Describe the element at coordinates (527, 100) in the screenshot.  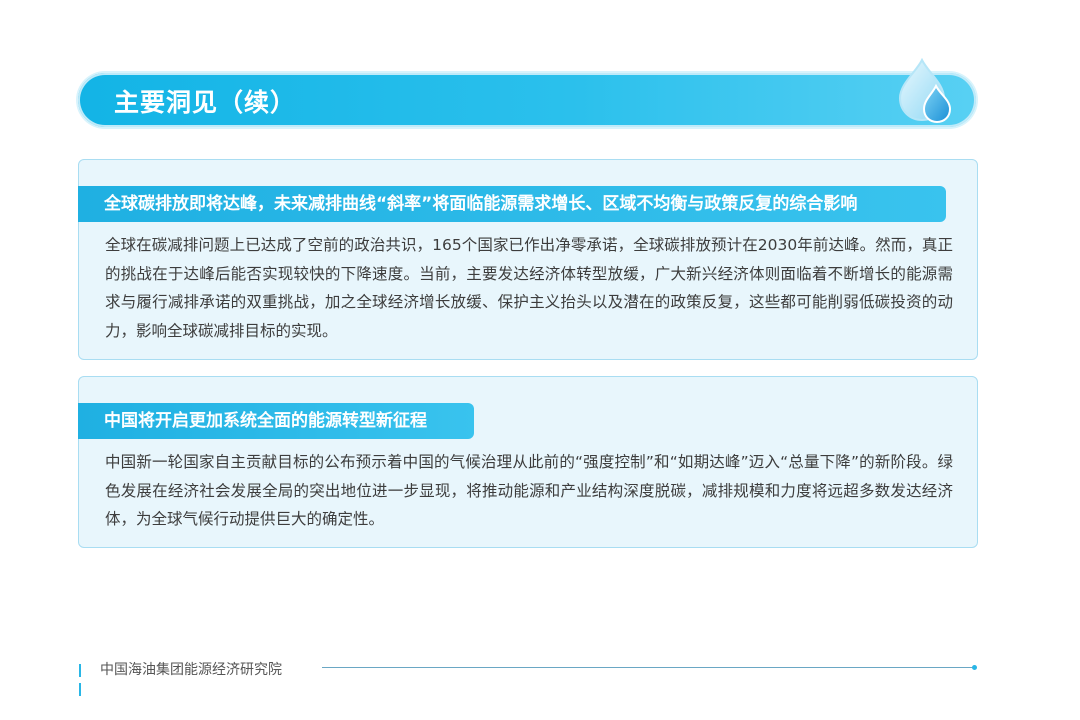
I see `section-title-banner: 主要洞见（续）` at that location.